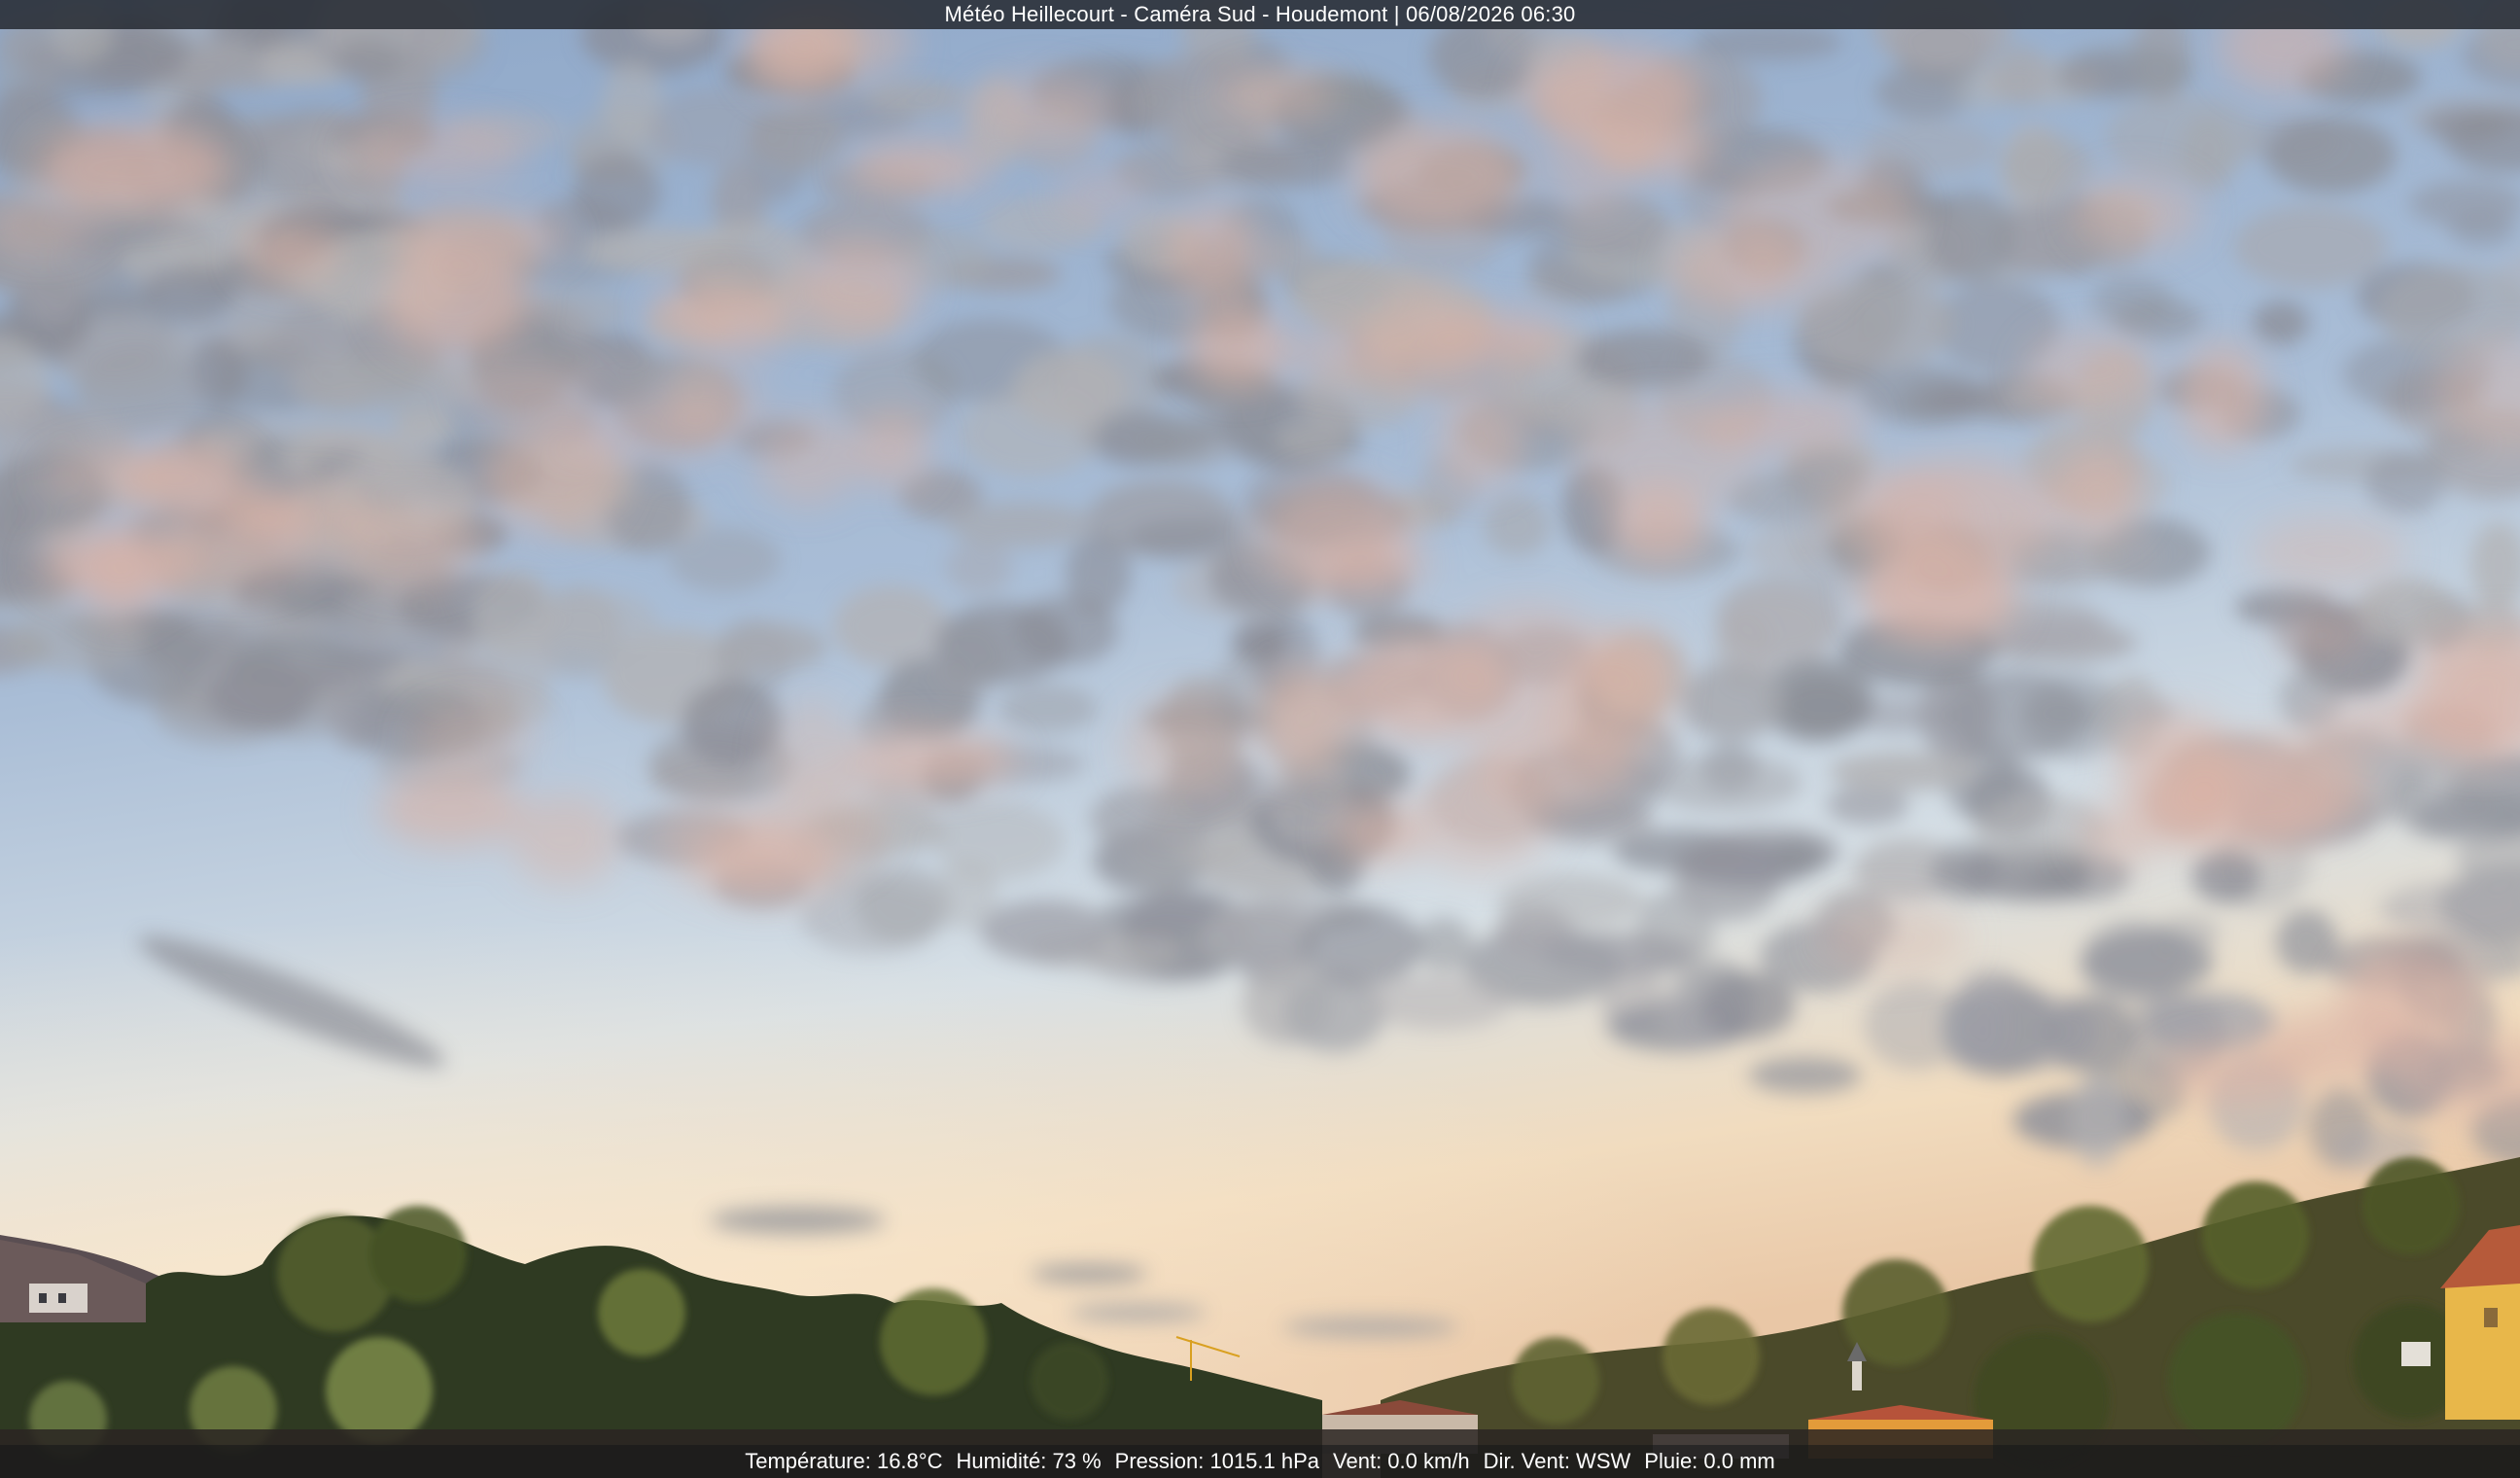 This screenshot has height=1478, width=2520. What do you see at coordinates (1029, 1461) in the screenshot?
I see `humidity-readout: Humidité: 73 %` at bounding box center [1029, 1461].